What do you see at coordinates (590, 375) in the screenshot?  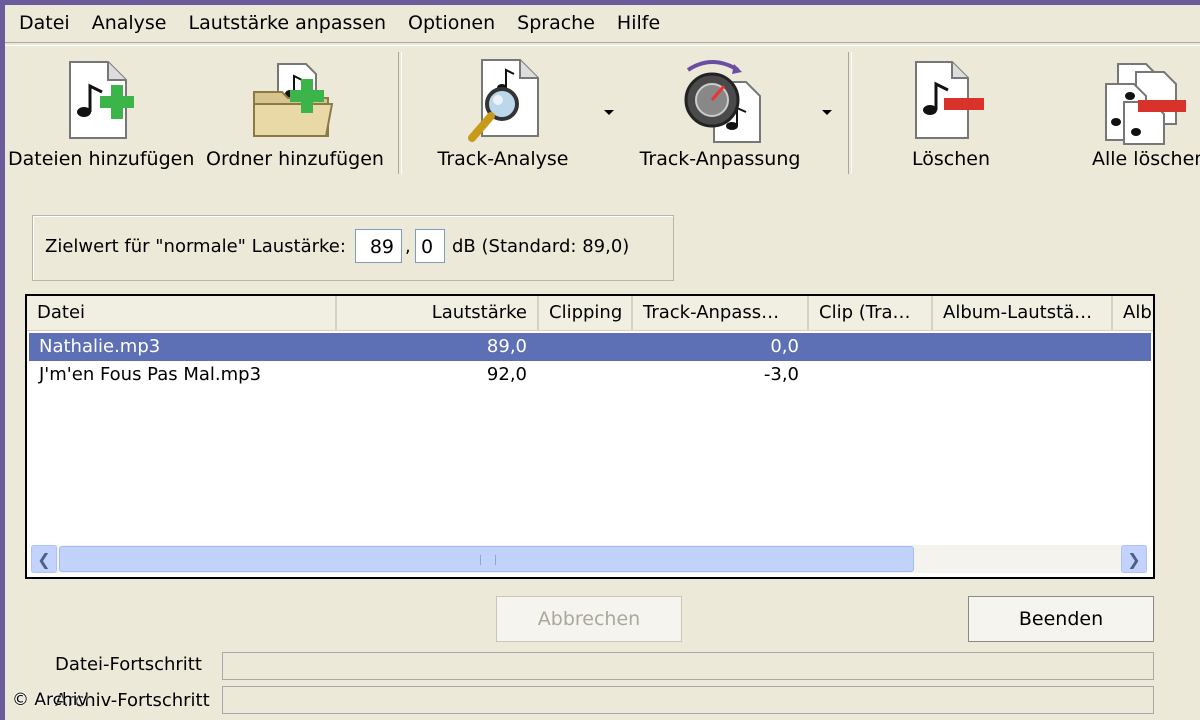 I see `table-row: J'm'en Fous Pas Mal.mp3 92,0 -3,0` at bounding box center [590, 375].